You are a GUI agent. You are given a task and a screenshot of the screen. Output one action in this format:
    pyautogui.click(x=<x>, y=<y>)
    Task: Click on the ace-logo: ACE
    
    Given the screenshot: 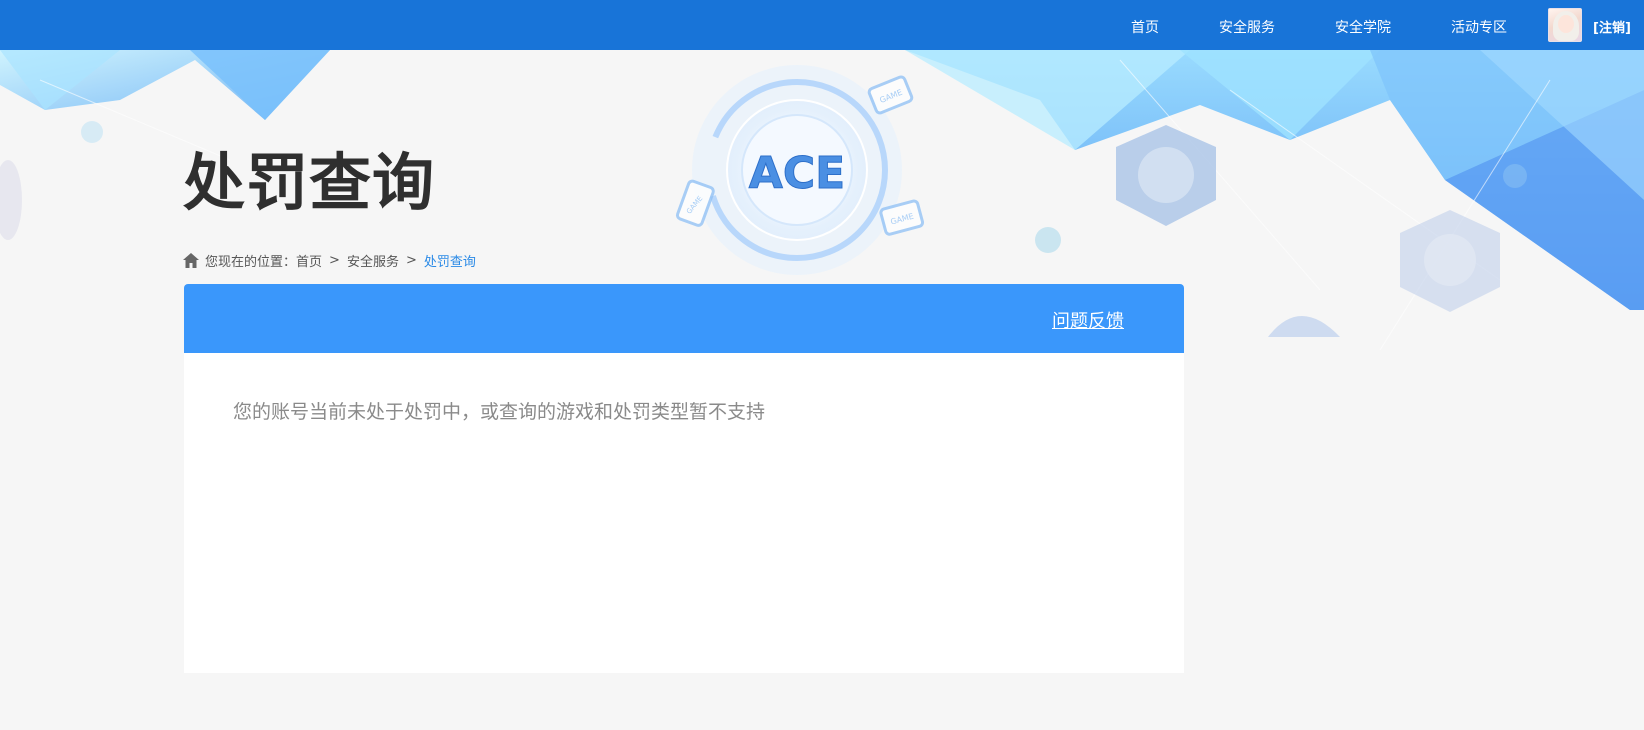 What is the action you would take?
    pyautogui.click(x=797, y=173)
    